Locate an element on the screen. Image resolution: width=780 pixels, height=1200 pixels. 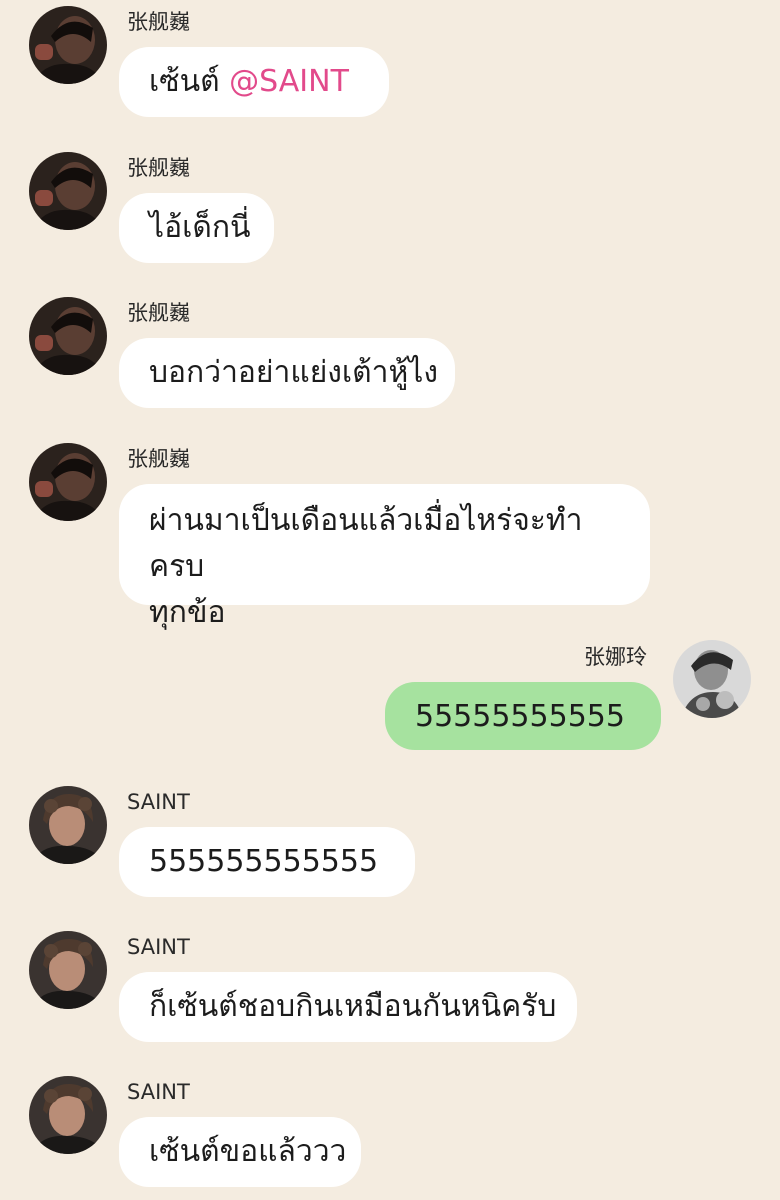
message-bubble: 555555555555 is located at coordinates (267, 862).